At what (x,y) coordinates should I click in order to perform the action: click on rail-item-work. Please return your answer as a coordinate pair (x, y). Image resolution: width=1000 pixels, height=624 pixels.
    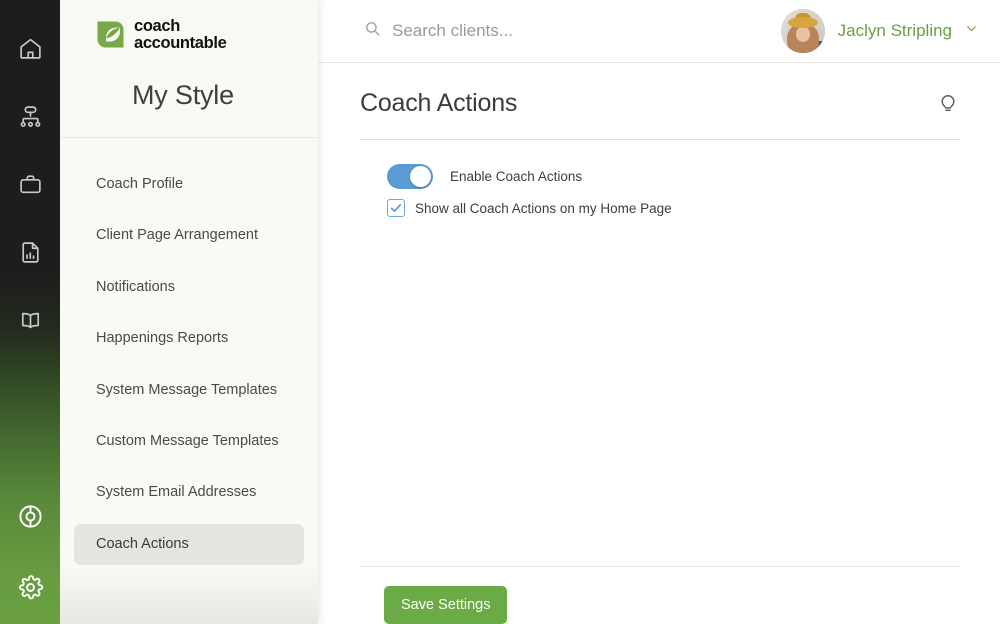
    Looking at the image, I should click on (30, 184).